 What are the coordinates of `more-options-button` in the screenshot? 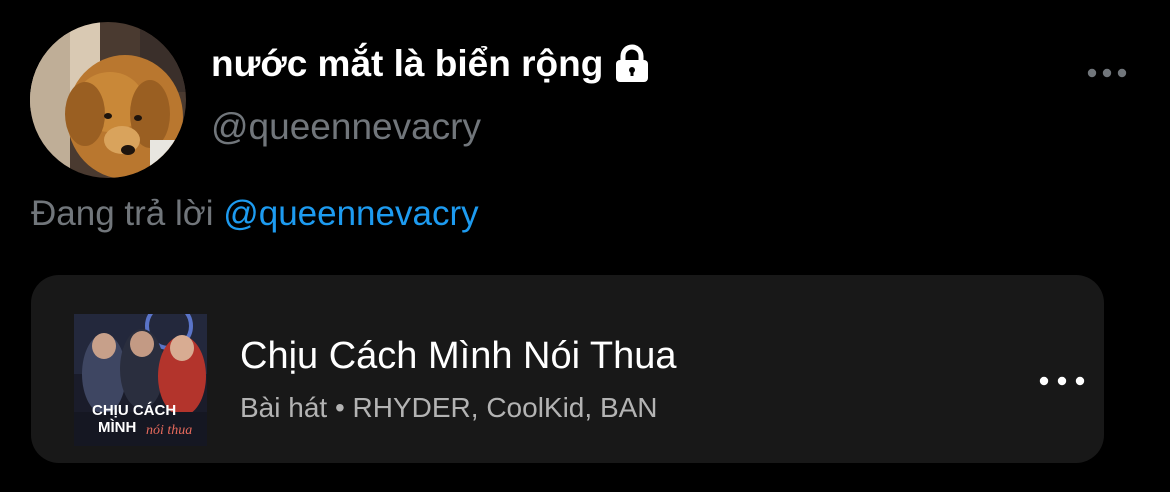 It's located at (1107, 73).